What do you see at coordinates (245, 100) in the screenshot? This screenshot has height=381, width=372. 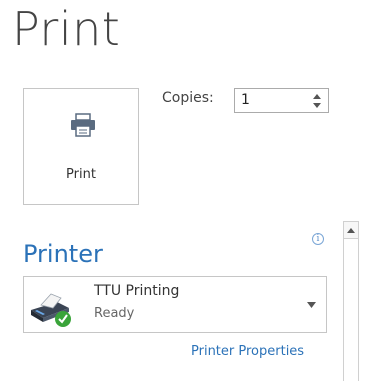 I see `copies-value: 1` at bounding box center [245, 100].